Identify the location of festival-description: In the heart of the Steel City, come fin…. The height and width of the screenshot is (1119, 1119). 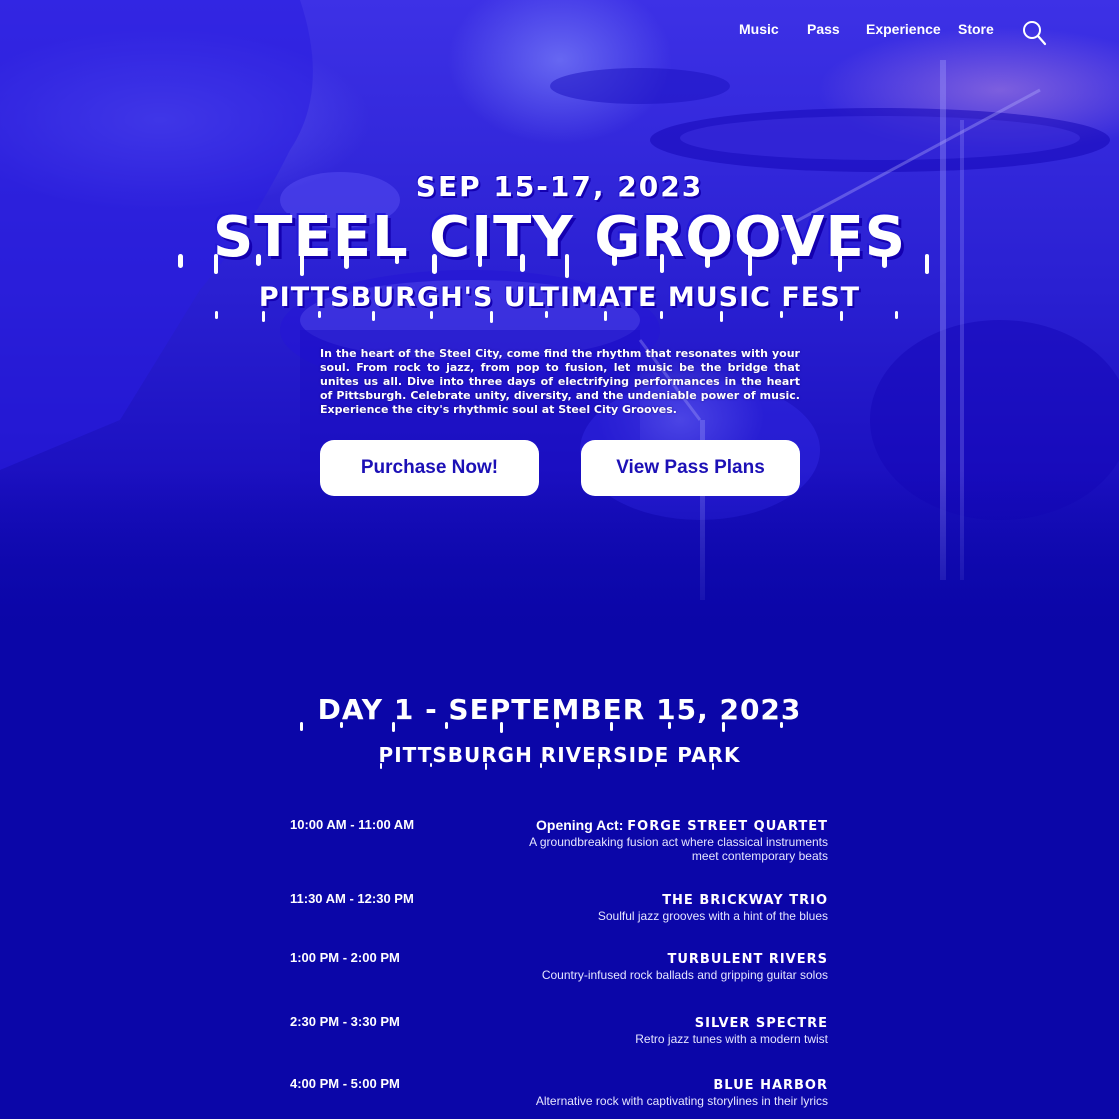
(560, 381).